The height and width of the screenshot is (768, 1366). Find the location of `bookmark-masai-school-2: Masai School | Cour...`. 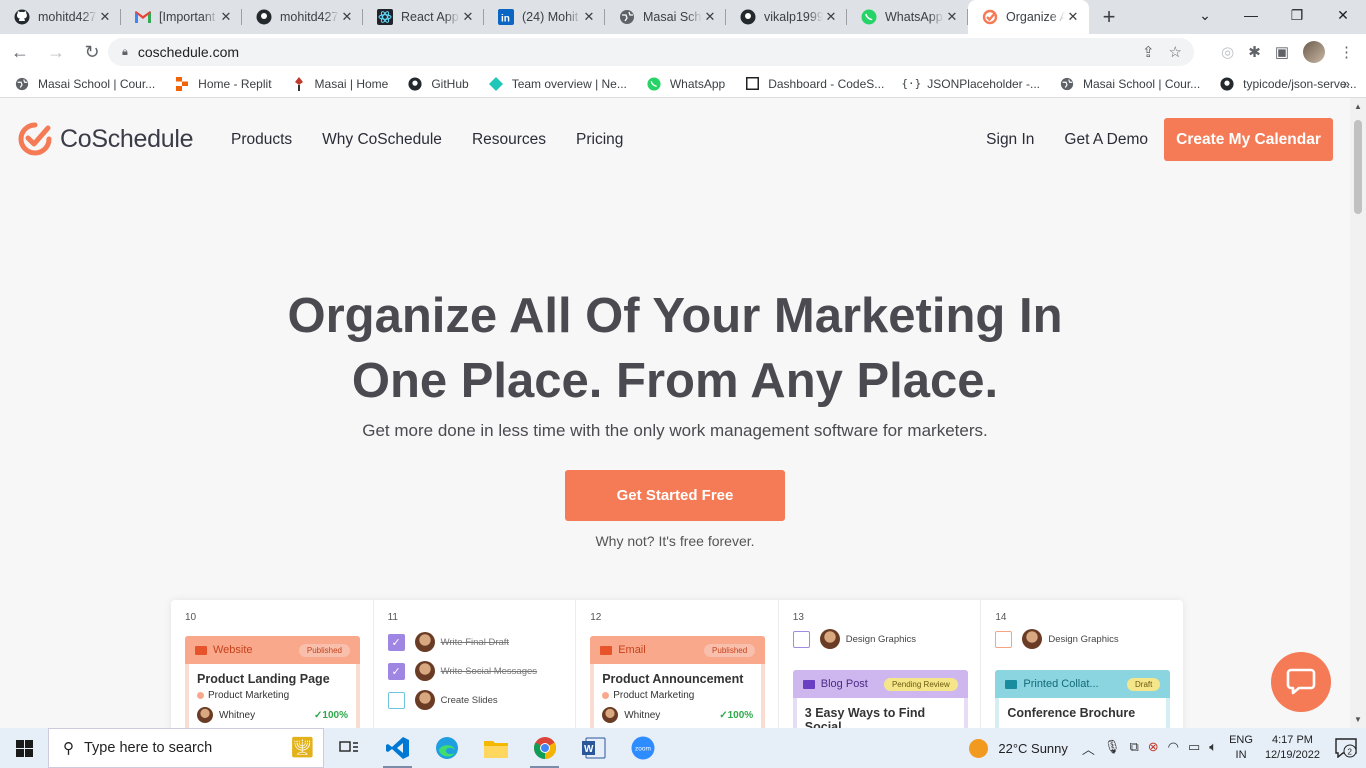

bookmark-masai-school-2: Masai School | Cour... is located at coordinates (1129, 84).